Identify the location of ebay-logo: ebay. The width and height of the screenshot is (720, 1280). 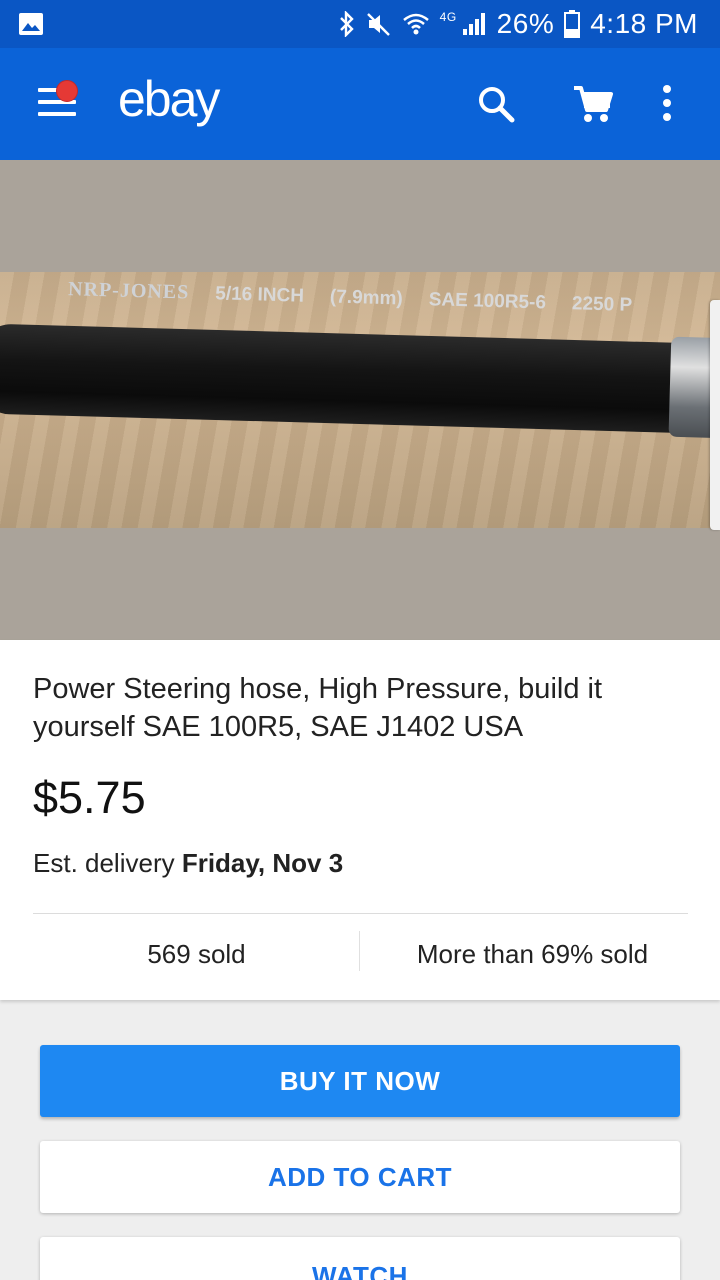
(169, 99).